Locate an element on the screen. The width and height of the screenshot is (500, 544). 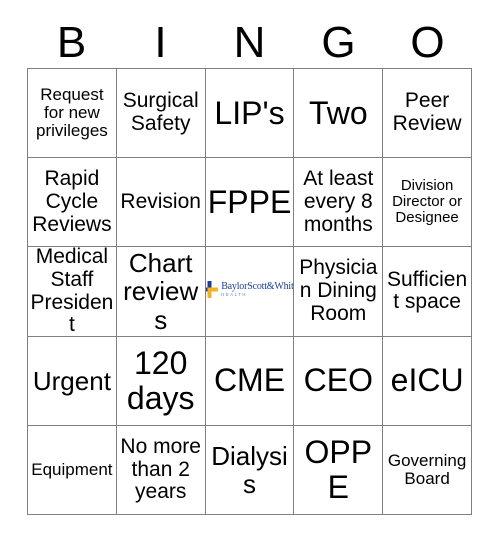
bingo-cell: Dialysis is located at coordinates (250, 470).